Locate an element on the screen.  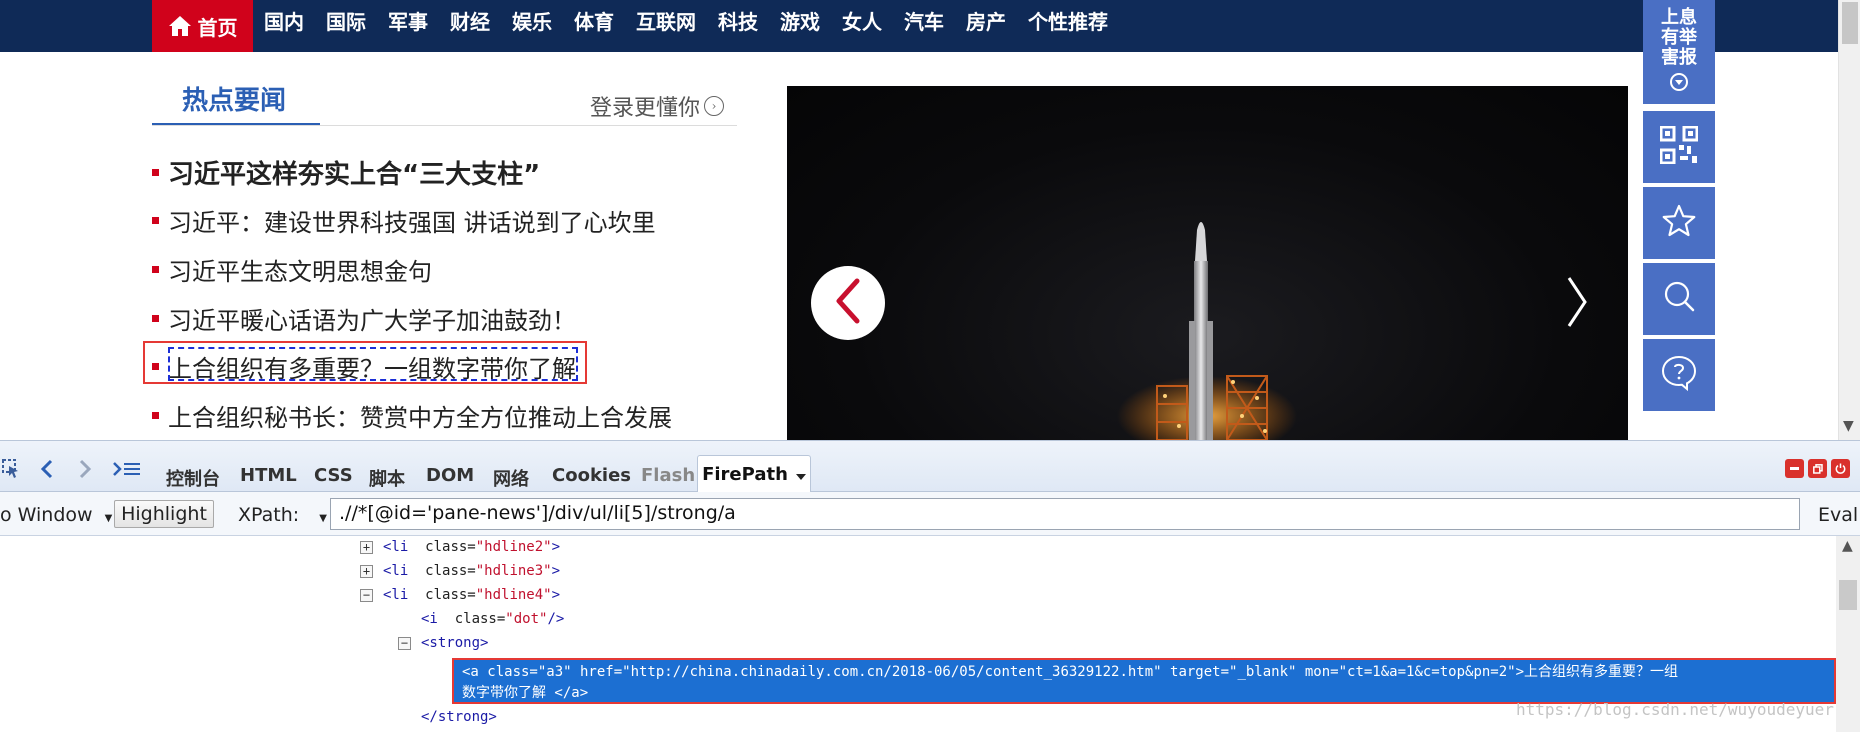
nav-home-button: 首页 is located at coordinates (202, 26).